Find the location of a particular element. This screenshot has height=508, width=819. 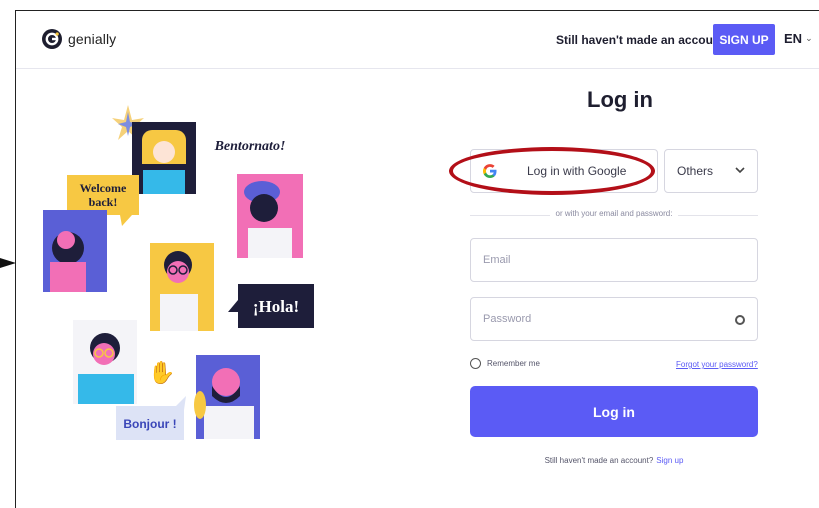

forgot-password-link: Forgot your password? is located at coordinates (717, 364).